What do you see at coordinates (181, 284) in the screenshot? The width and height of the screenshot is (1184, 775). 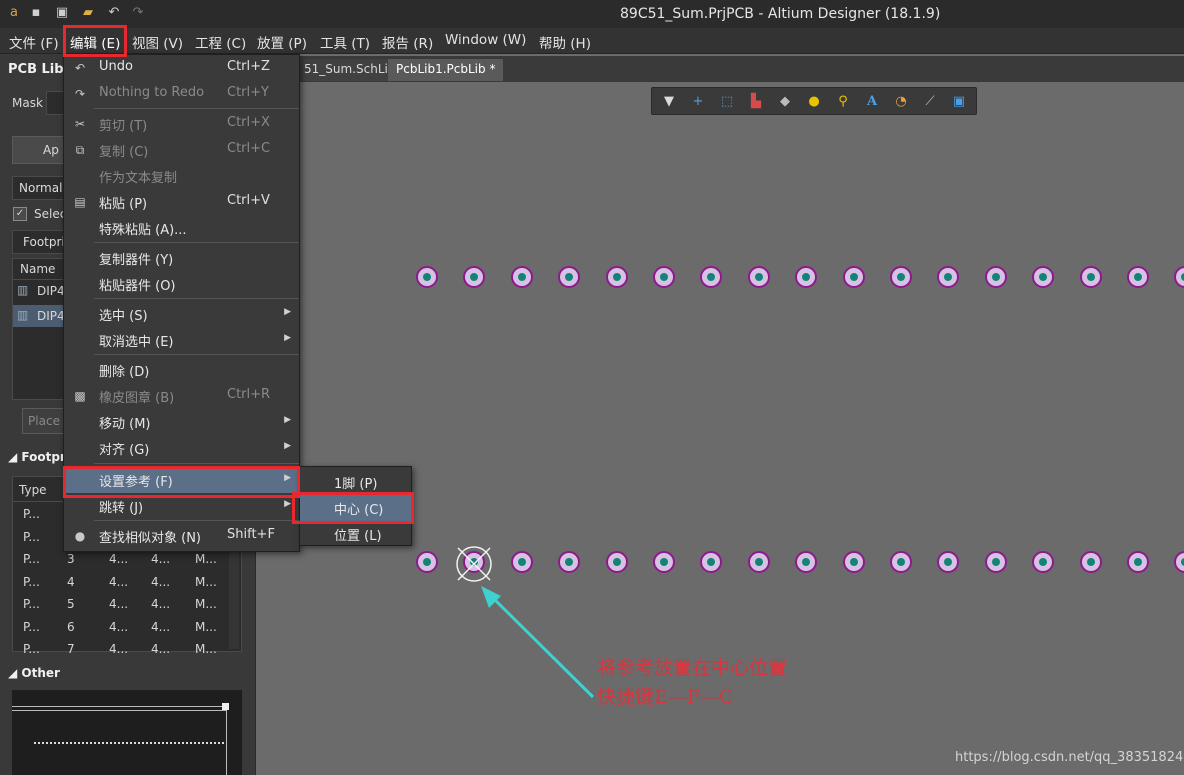 I see `edit-menu-item: 粘贴器件 (O)` at bounding box center [181, 284].